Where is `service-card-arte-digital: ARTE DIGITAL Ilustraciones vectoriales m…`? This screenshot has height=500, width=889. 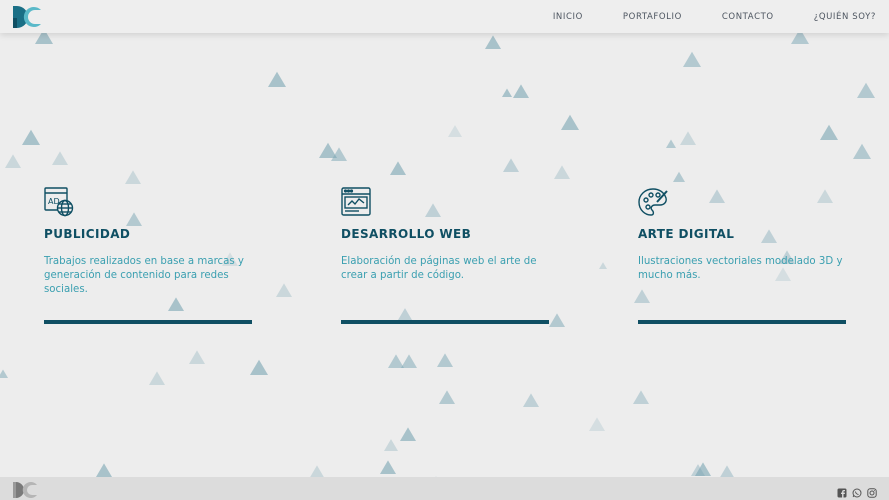
service-card-arte-digital: ARTE DIGITAL Ilustraciones vectoriales m… is located at coordinates (743, 235).